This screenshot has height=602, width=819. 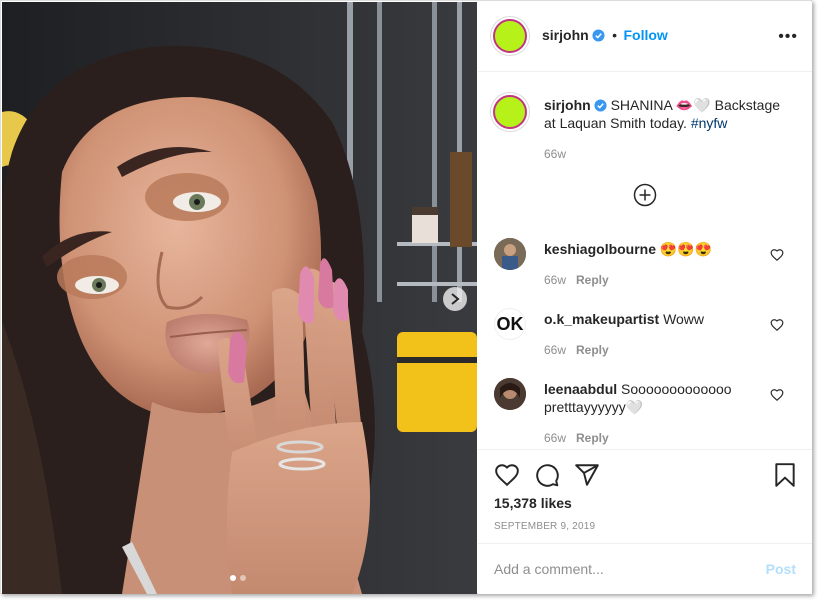 I want to click on post-header: sirjohn • Follow •••, so click(x=645, y=37).